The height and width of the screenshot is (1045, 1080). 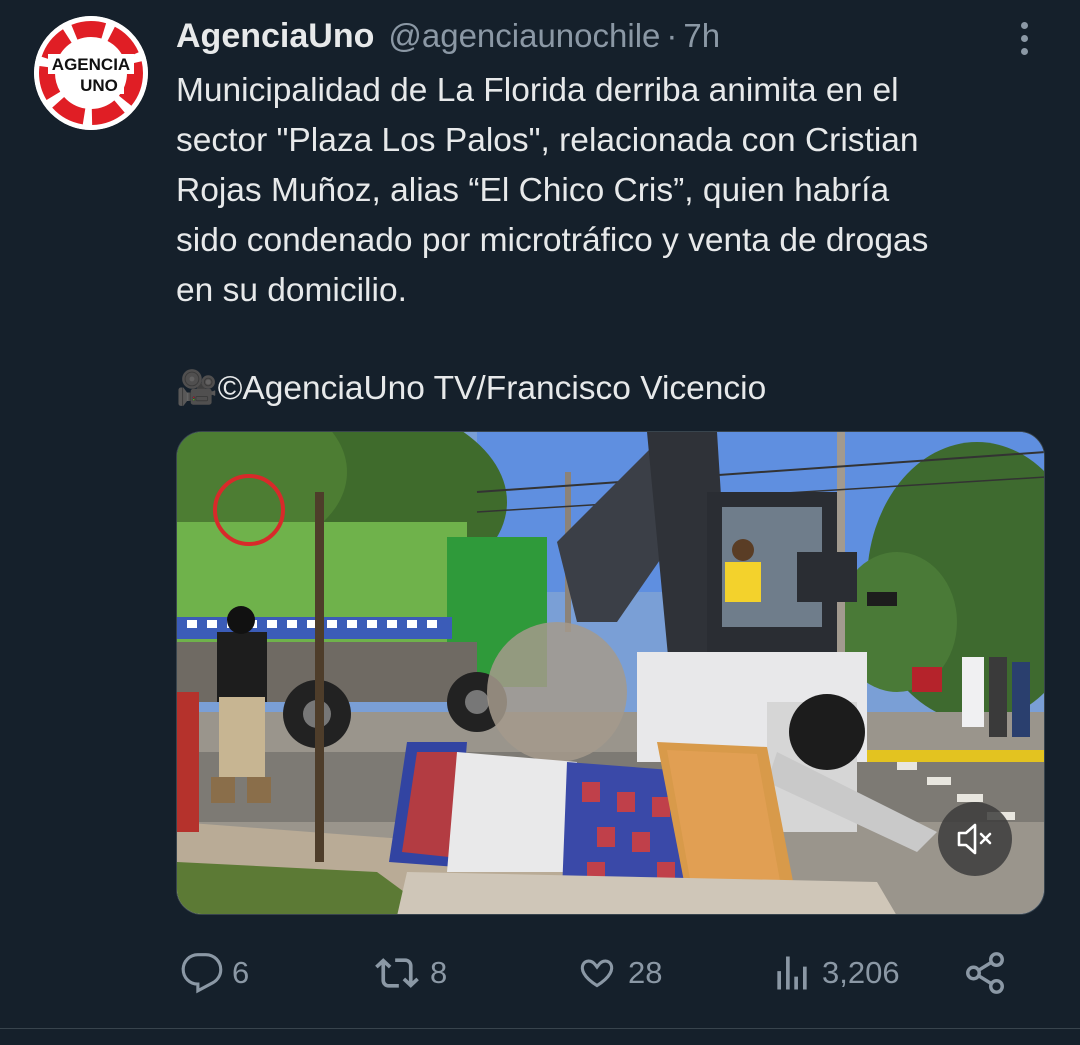 I want to click on retweet-button: 8, so click(x=409, y=973).